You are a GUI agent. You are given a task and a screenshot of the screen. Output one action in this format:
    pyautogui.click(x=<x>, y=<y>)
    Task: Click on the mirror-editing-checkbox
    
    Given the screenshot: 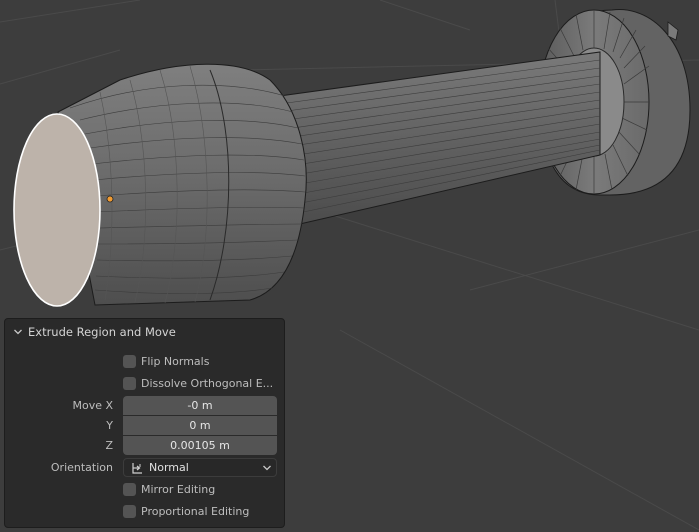 What is the action you would take?
    pyautogui.click(x=129, y=489)
    